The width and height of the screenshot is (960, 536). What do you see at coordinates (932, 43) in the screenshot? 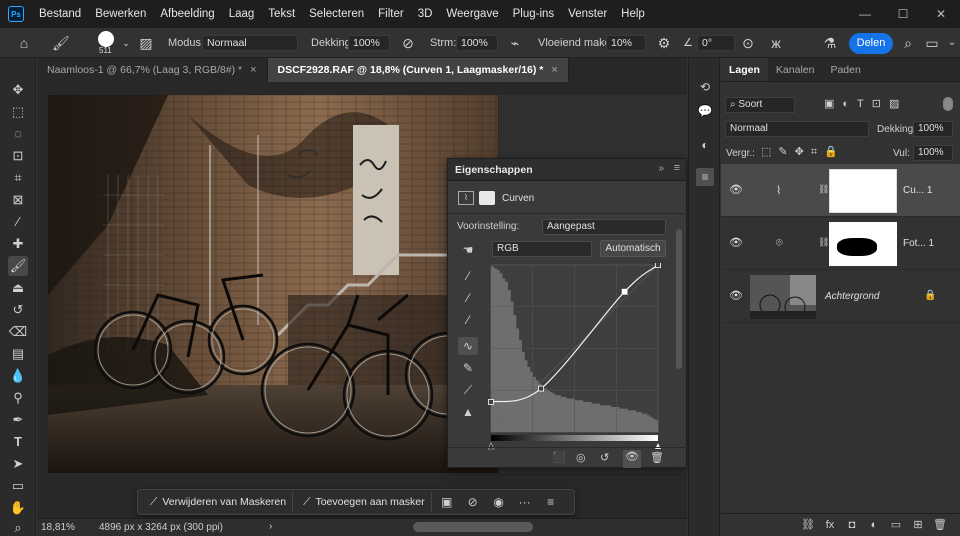
I see `workspace-icon: ▭` at bounding box center [932, 43].